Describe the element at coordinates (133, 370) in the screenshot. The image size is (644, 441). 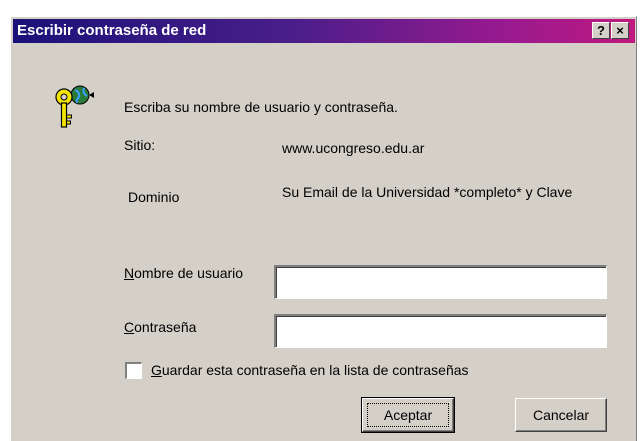
I see `save-password-checkbox` at that location.